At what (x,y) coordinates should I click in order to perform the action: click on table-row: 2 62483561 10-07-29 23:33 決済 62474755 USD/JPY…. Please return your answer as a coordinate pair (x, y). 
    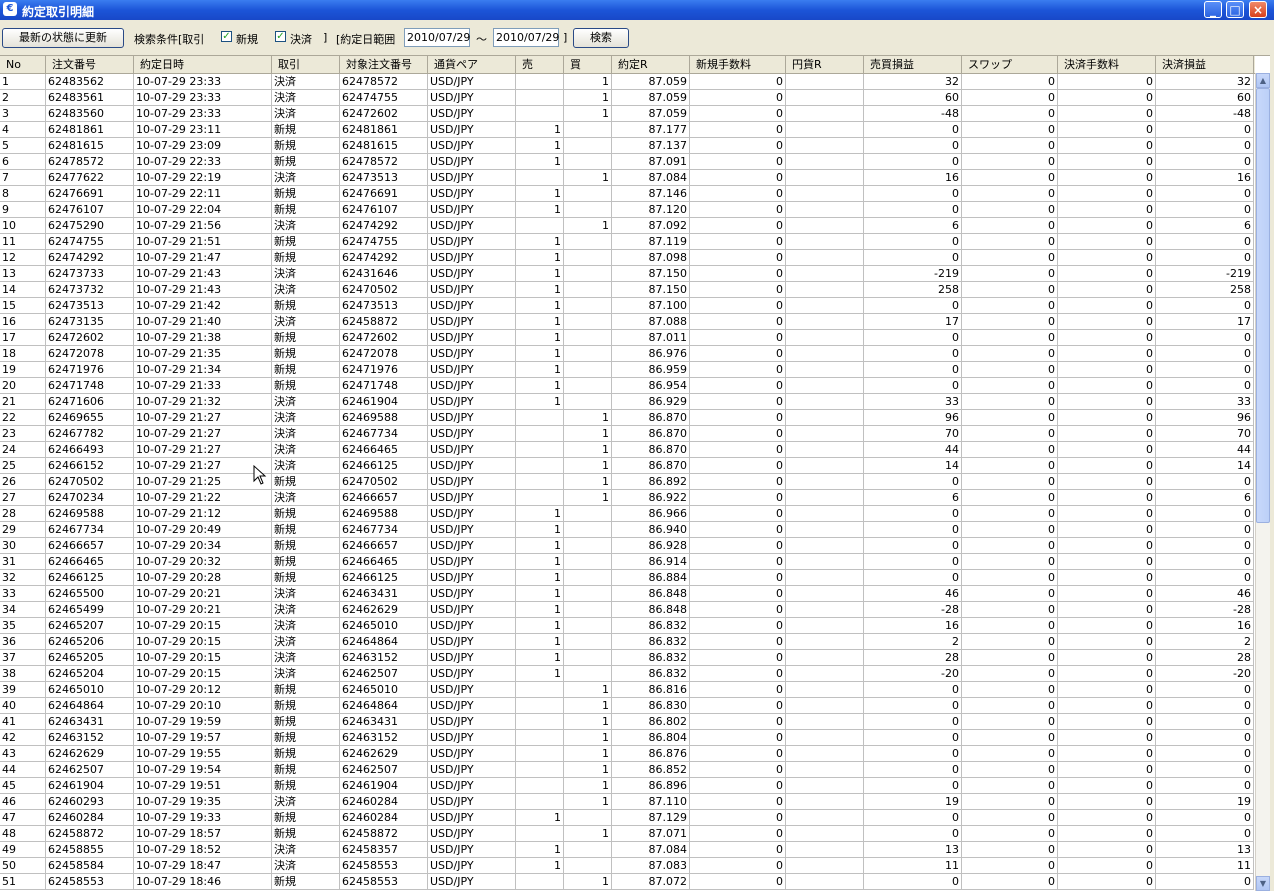
    Looking at the image, I should click on (627, 98).